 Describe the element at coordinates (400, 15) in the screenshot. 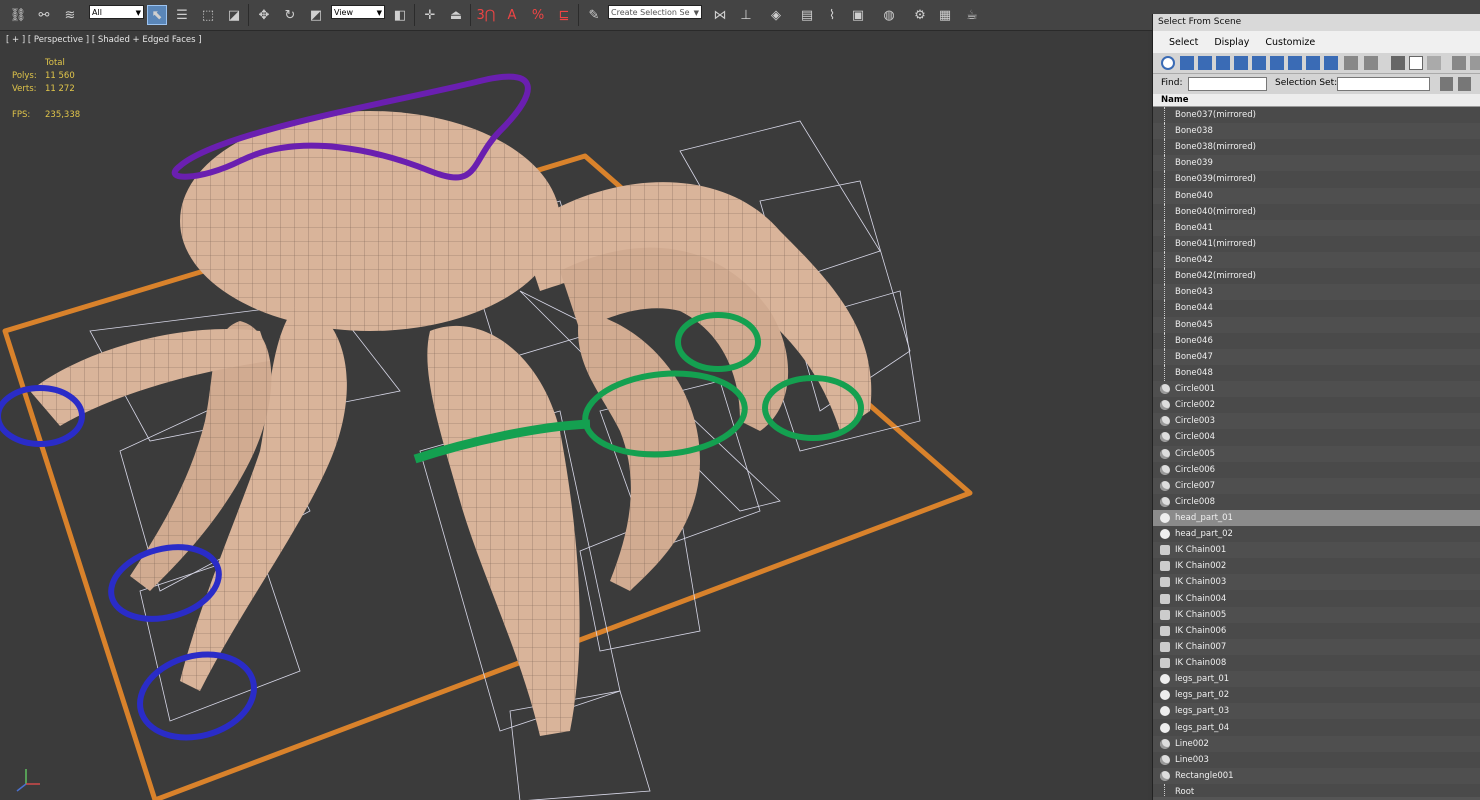

I see `use-pivot-center-icon: ◧` at that location.